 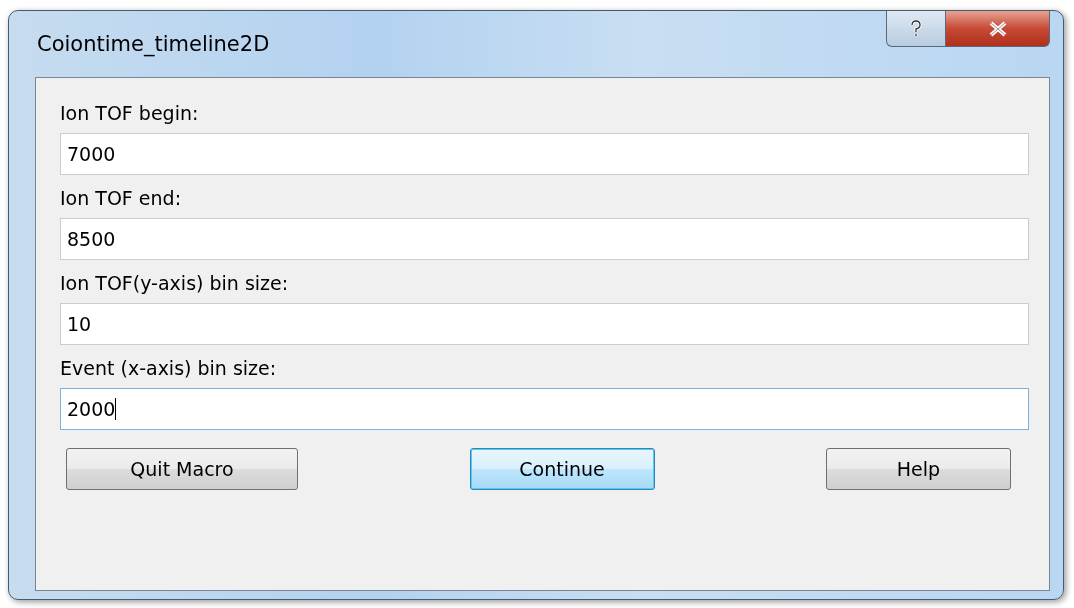 I want to click on field-label: Ion TOF begin:, so click(x=130, y=113).